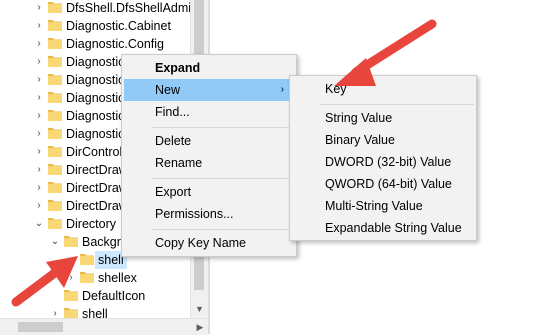 The width and height of the screenshot is (539, 335). I want to click on submenu-arrow-icon: ›, so click(282, 89).